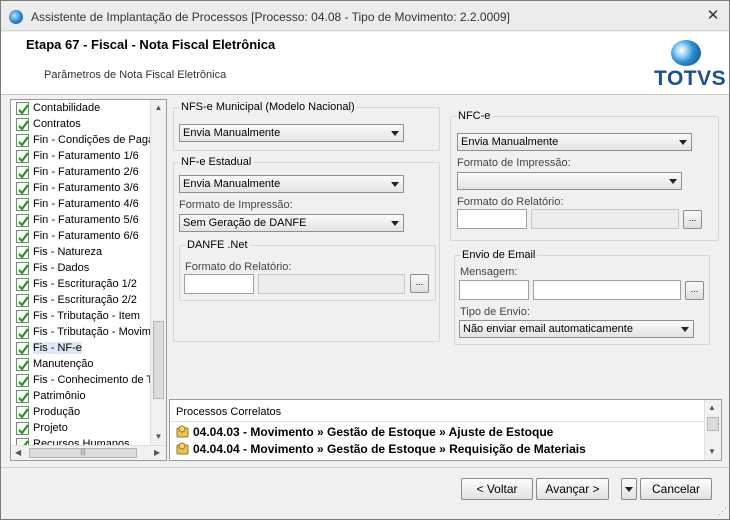 Image resolution: width=730 pixels, height=520 pixels. I want to click on tree-item-label: Fis - Escrituração 2/2, so click(85, 300).